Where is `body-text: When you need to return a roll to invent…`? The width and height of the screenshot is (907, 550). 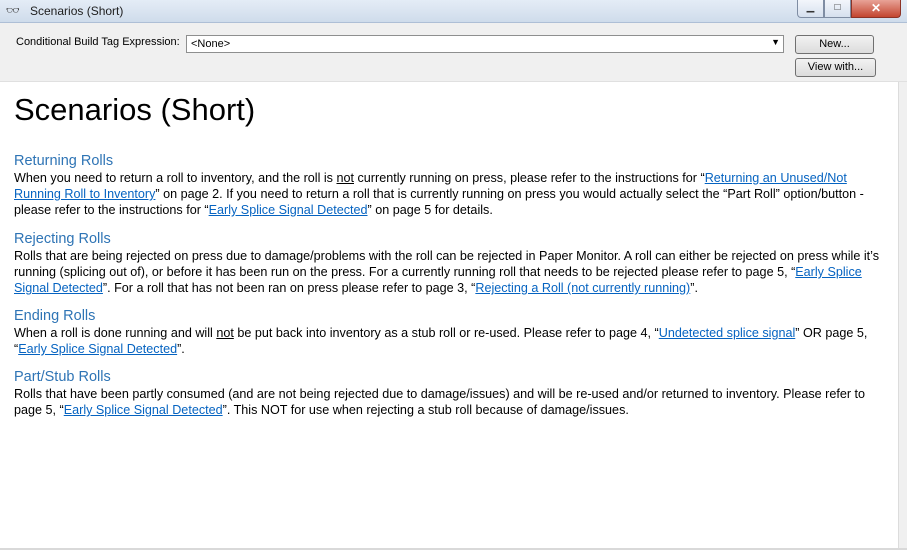
body-text: When you need to return a roll to invent… is located at coordinates (175, 178).